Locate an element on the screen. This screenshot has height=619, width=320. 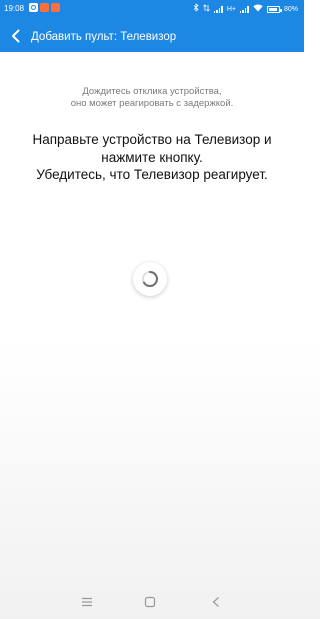
instruction-line: Убедитесь, что Телевизор реагирует. is located at coordinates (152, 174).